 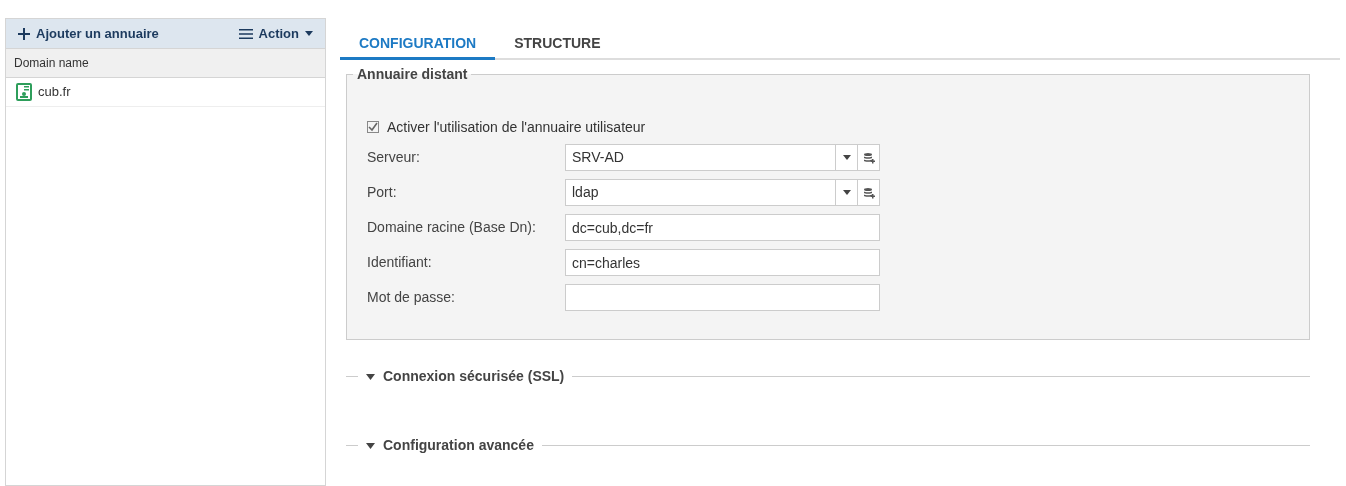 I want to click on column-header: Domain name, so click(x=165, y=63).